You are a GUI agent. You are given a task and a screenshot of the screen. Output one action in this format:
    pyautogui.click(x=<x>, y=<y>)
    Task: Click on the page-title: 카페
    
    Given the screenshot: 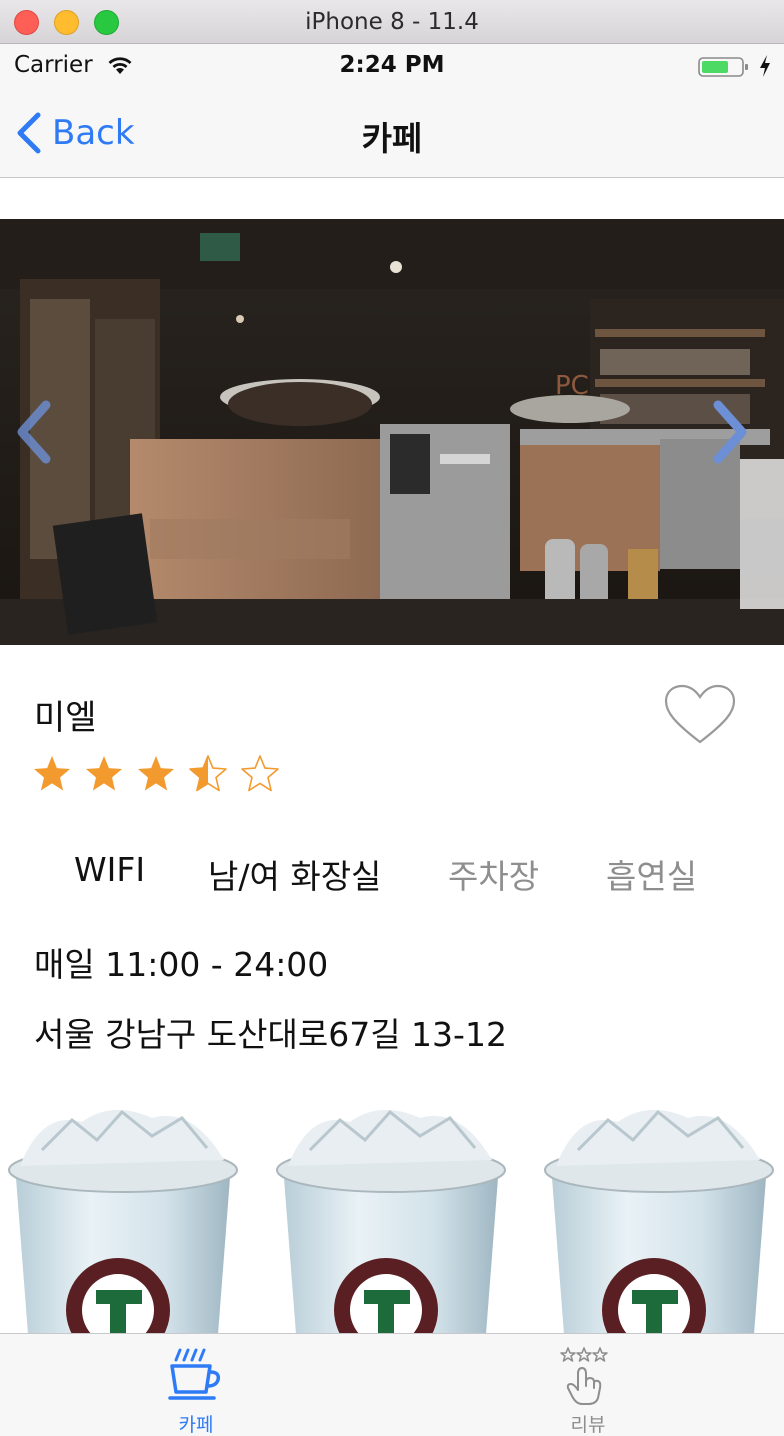 What is the action you would take?
    pyautogui.click(x=392, y=138)
    